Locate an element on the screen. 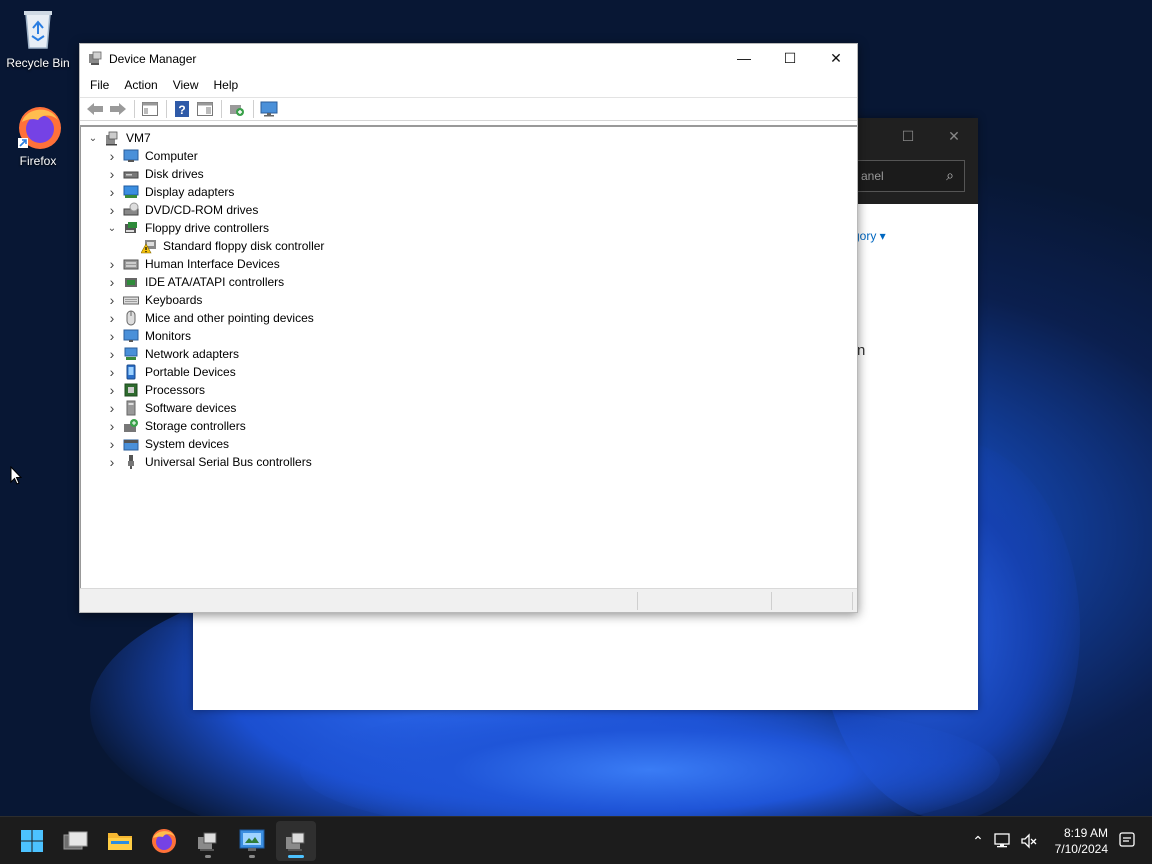  menu-action: Action is located at coordinates (140, 85).